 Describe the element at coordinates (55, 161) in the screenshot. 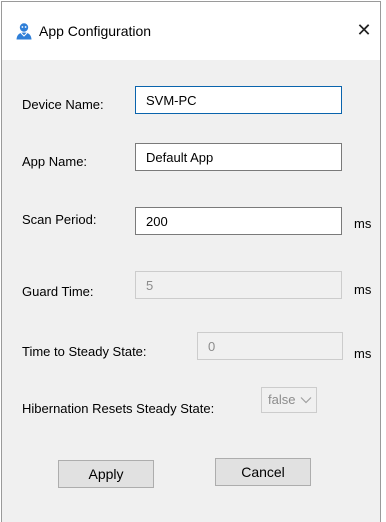

I see `app-name-label: App Name:` at that location.